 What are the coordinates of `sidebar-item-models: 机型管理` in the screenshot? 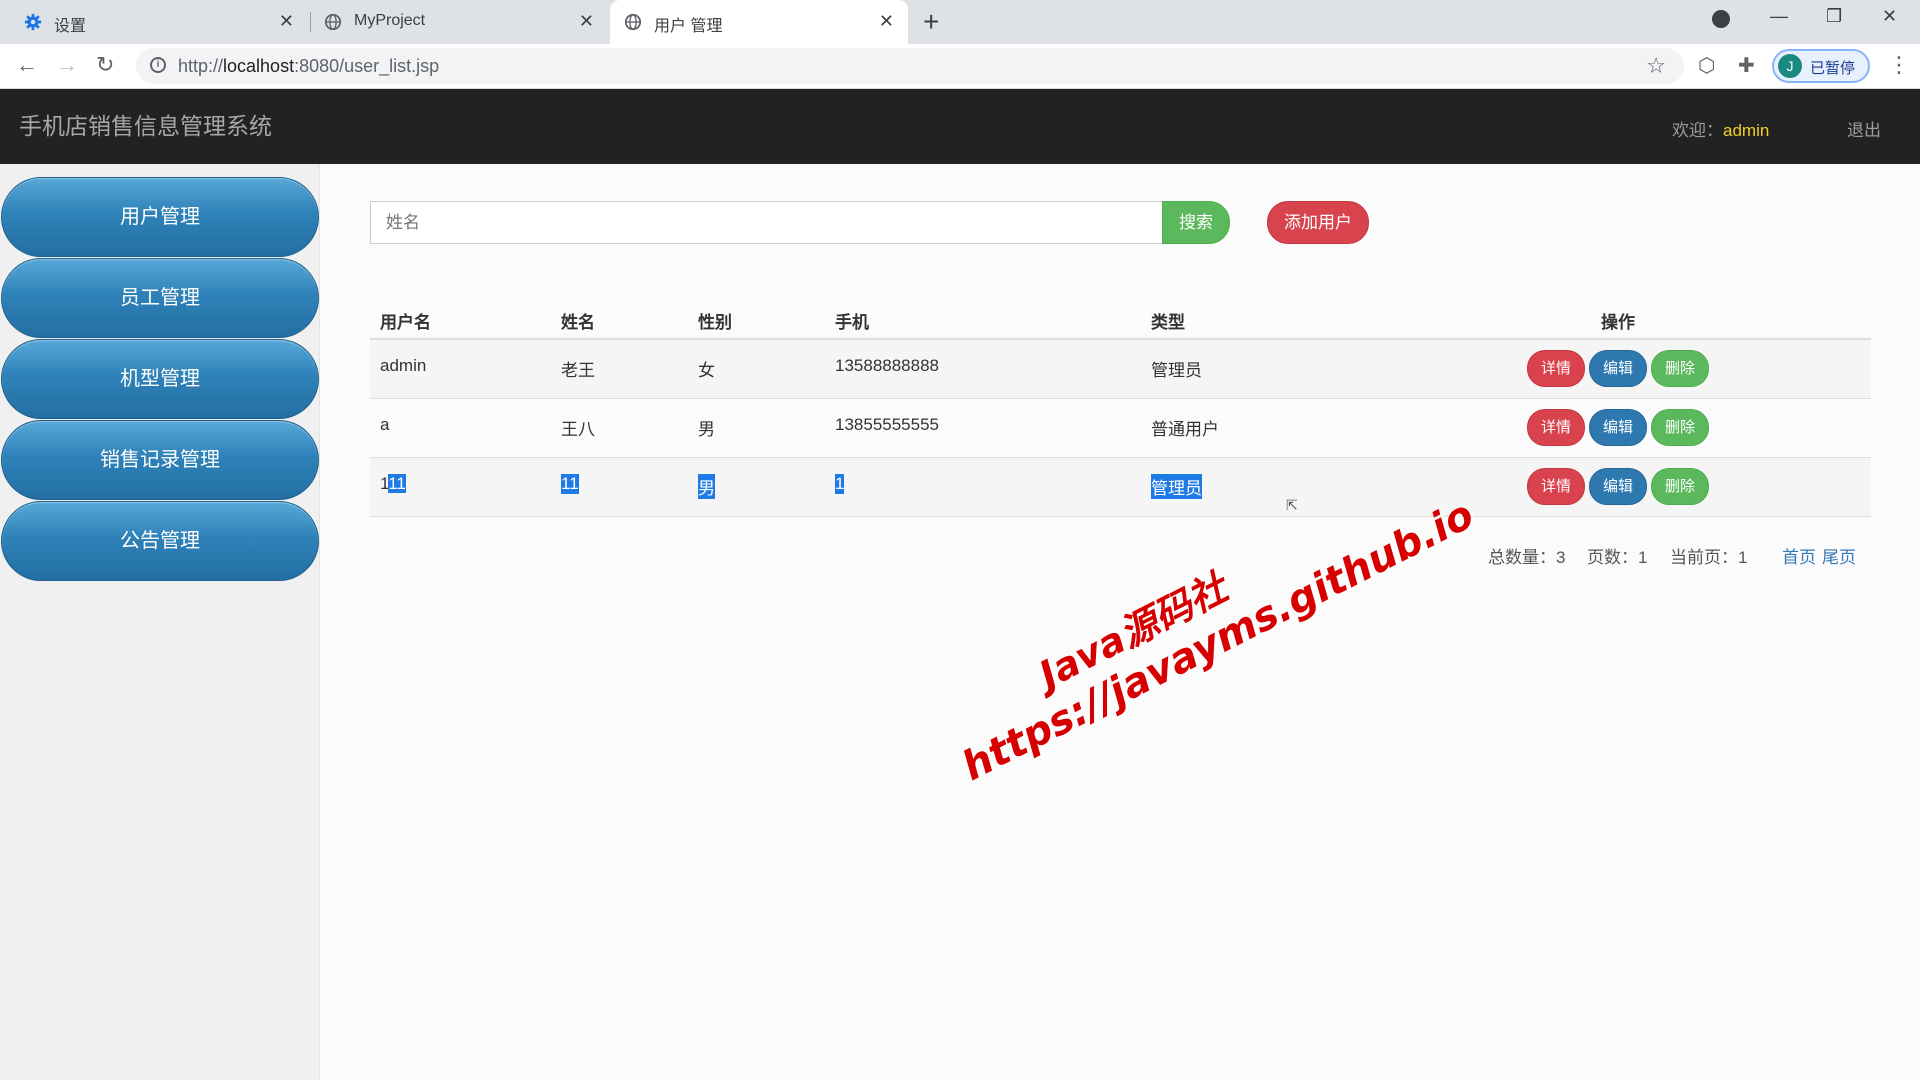 It's located at (160, 379).